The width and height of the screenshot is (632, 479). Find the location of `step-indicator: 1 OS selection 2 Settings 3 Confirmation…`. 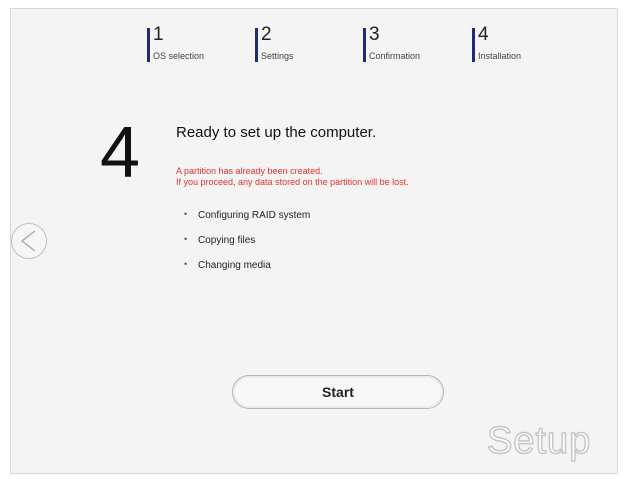

step-indicator: 1 OS selection 2 Settings 3 Confirmation… is located at coordinates (347, 44).